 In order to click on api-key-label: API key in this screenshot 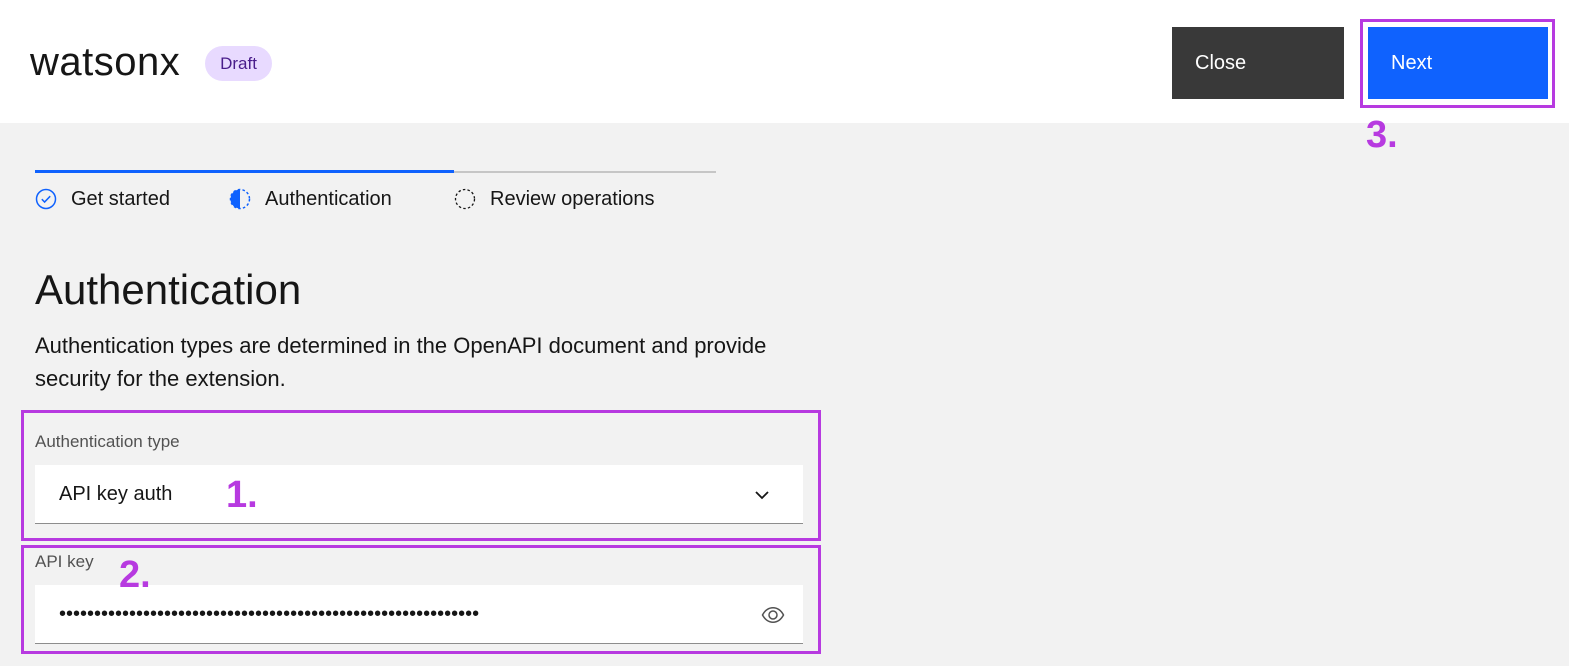, I will do `click(64, 561)`.